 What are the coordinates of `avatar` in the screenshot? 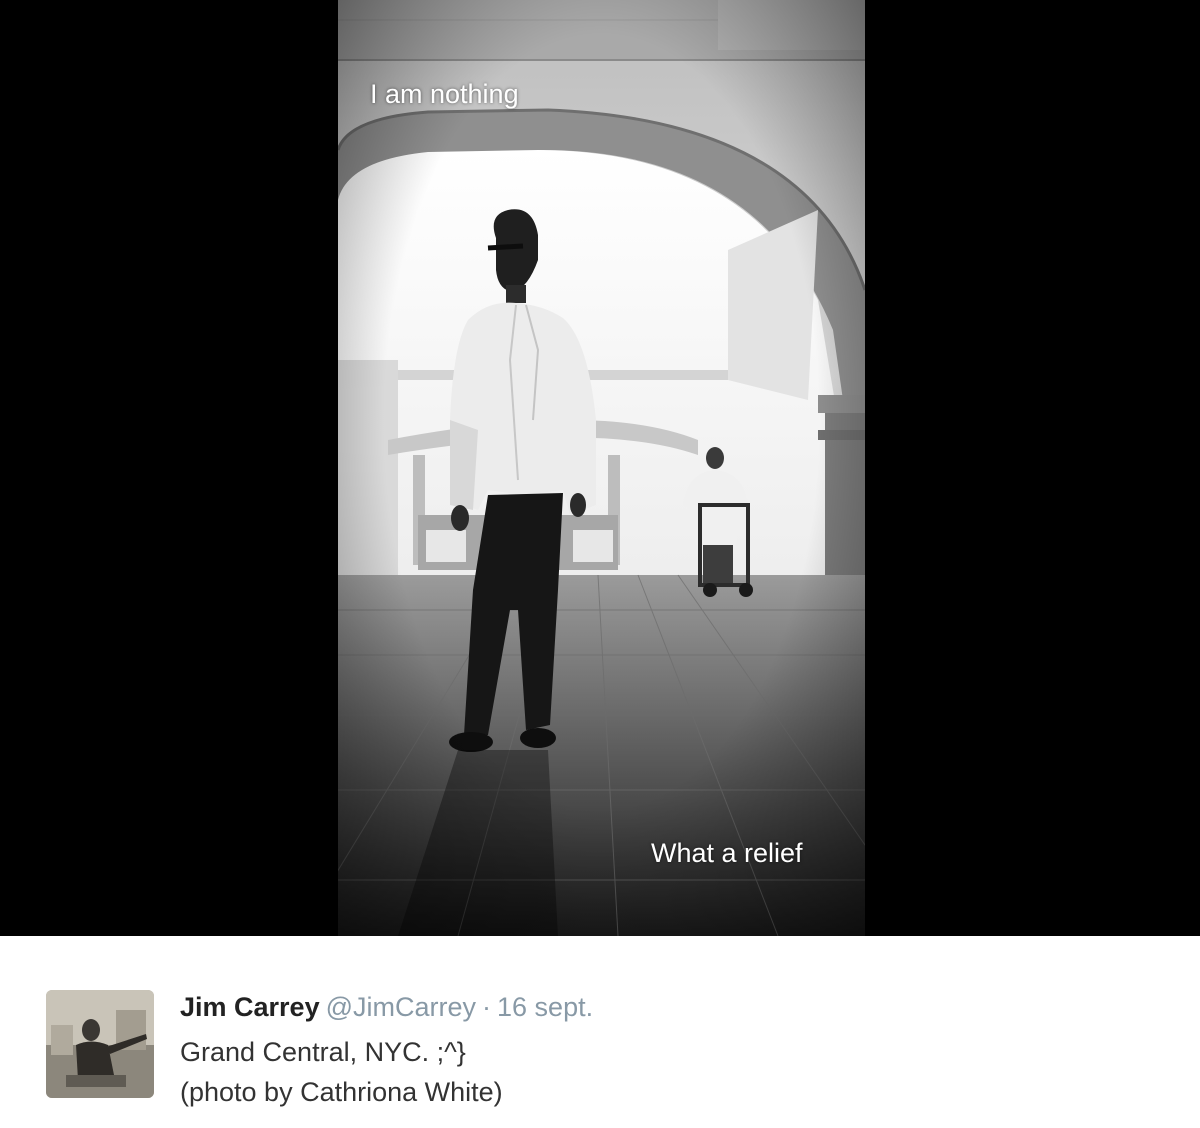 It's located at (100, 1044).